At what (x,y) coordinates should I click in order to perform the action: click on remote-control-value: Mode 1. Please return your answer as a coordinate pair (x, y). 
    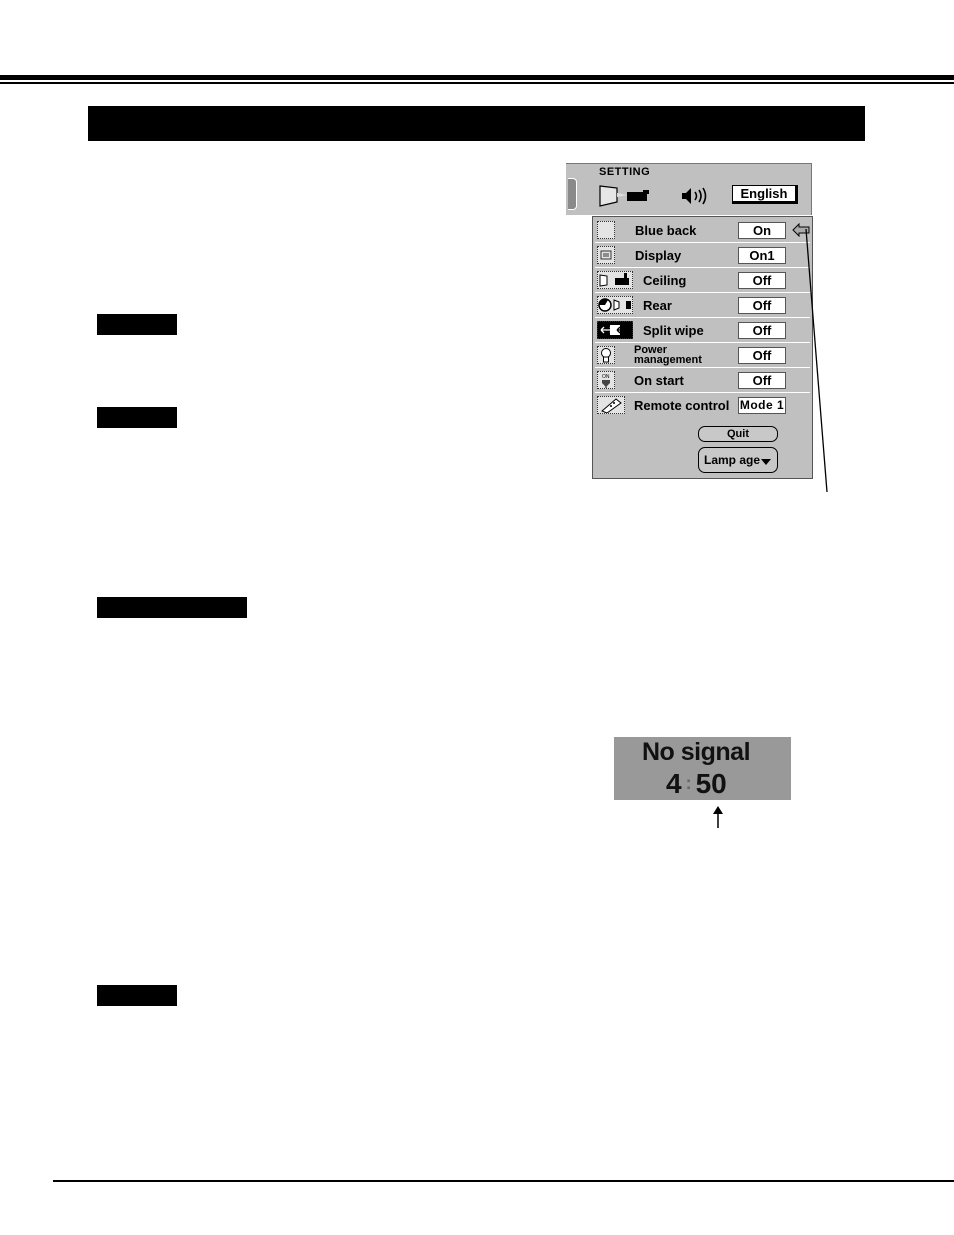
    Looking at the image, I should click on (762, 405).